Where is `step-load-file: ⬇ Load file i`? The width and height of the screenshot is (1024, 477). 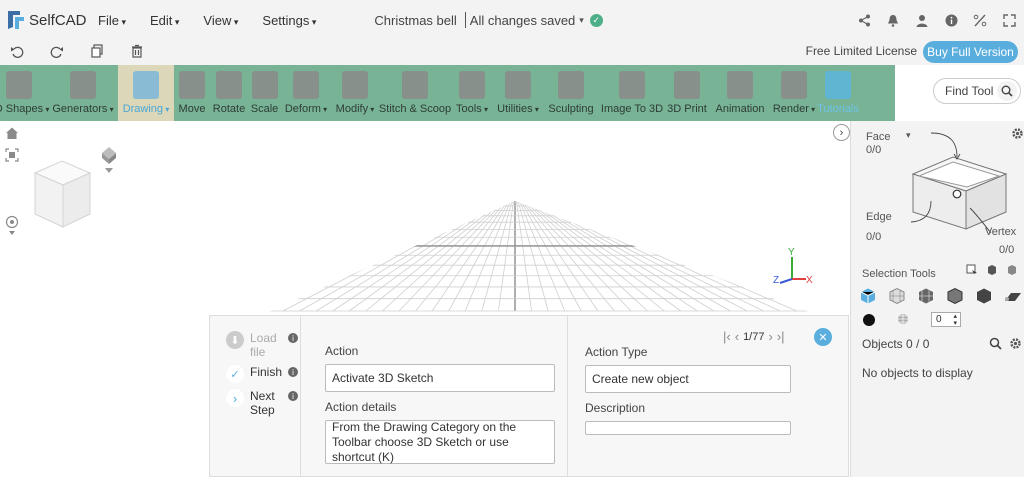
step-load-file: ⬇ Load file i is located at coordinates (264, 345).